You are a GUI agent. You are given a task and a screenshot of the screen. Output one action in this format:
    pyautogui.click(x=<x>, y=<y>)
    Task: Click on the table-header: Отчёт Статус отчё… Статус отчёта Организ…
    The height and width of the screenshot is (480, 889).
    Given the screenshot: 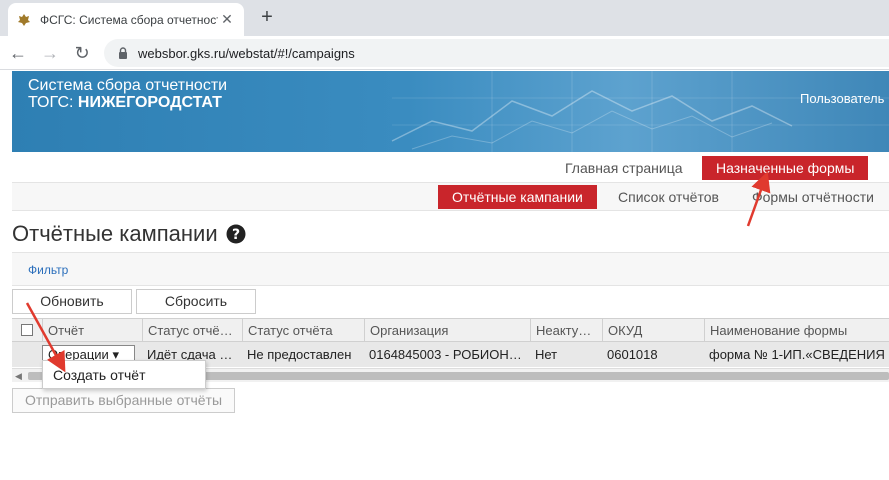 What is the action you would take?
    pyautogui.click(x=450, y=330)
    